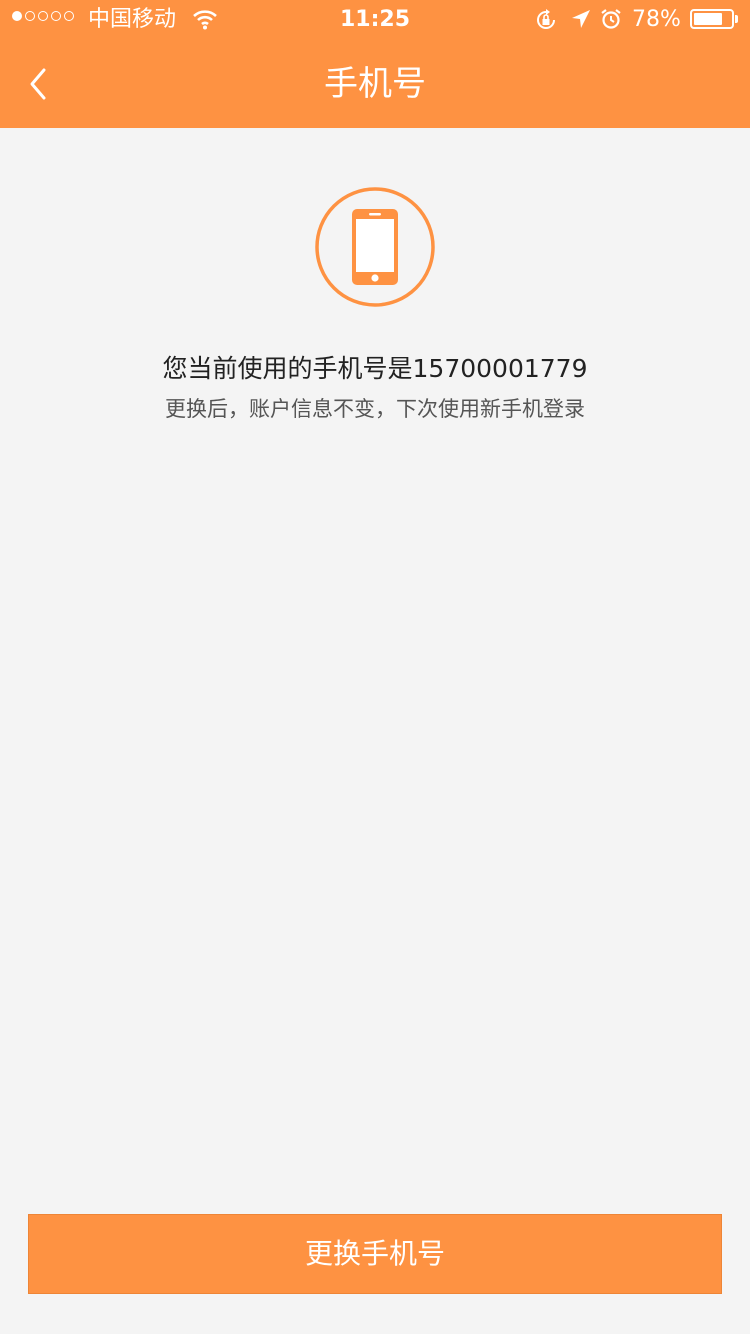 The image size is (750, 1334). I want to click on smartphone-icon, so click(375, 247).